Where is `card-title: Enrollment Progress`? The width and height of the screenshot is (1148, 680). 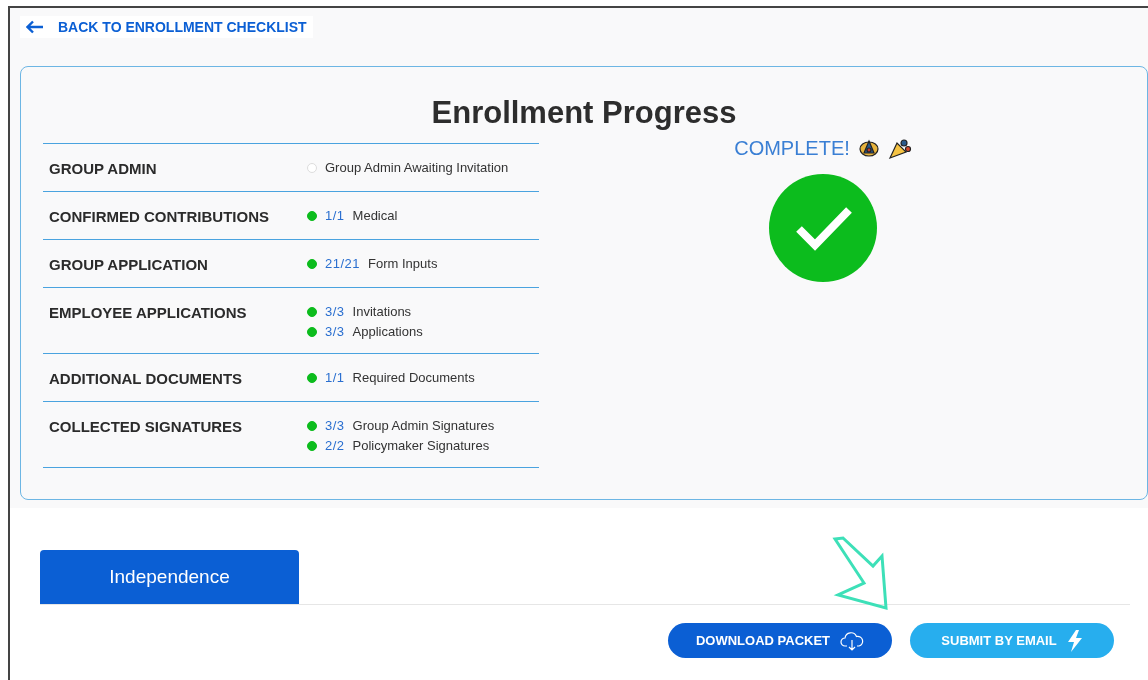 card-title: Enrollment Progress is located at coordinates (584, 113).